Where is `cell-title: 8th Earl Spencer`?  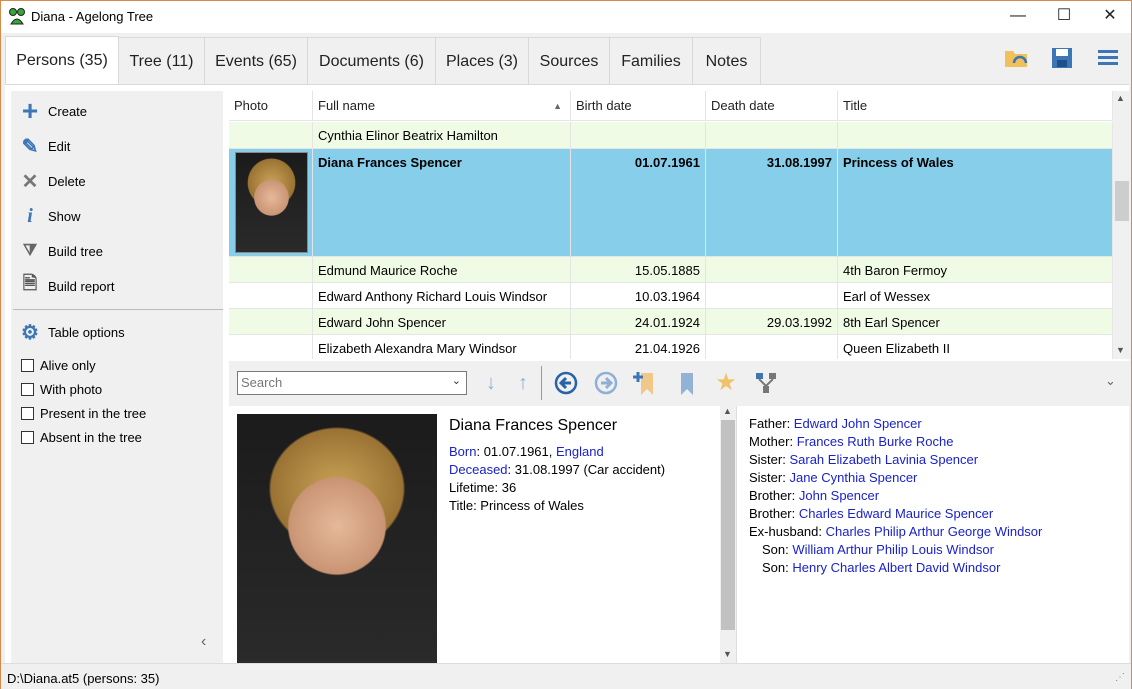
cell-title: 8th Earl Spencer is located at coordinates (975, 322).